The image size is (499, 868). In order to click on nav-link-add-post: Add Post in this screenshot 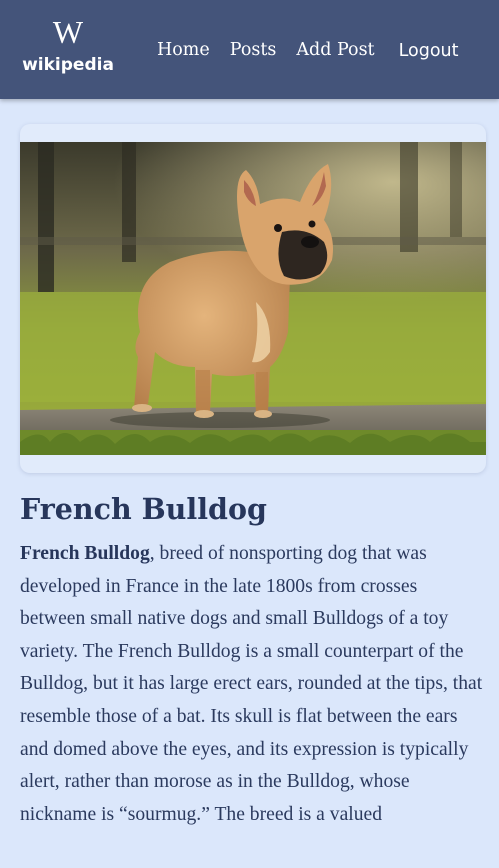, I will do `click(335, 50)`.